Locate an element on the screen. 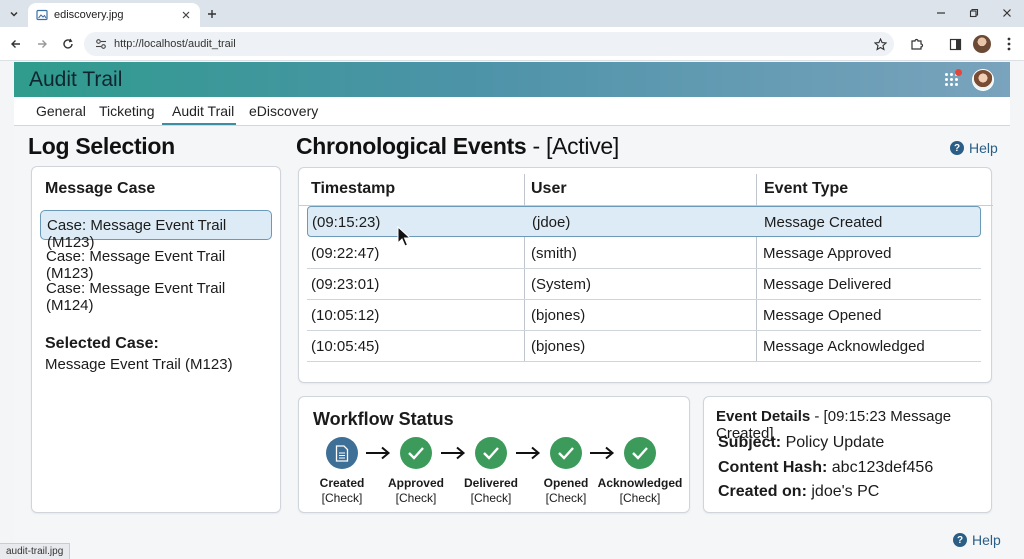 The width and height of the screenshot is (1024, 559). detail-hash-label: Content Hash: is located at coordinates (773, 467).